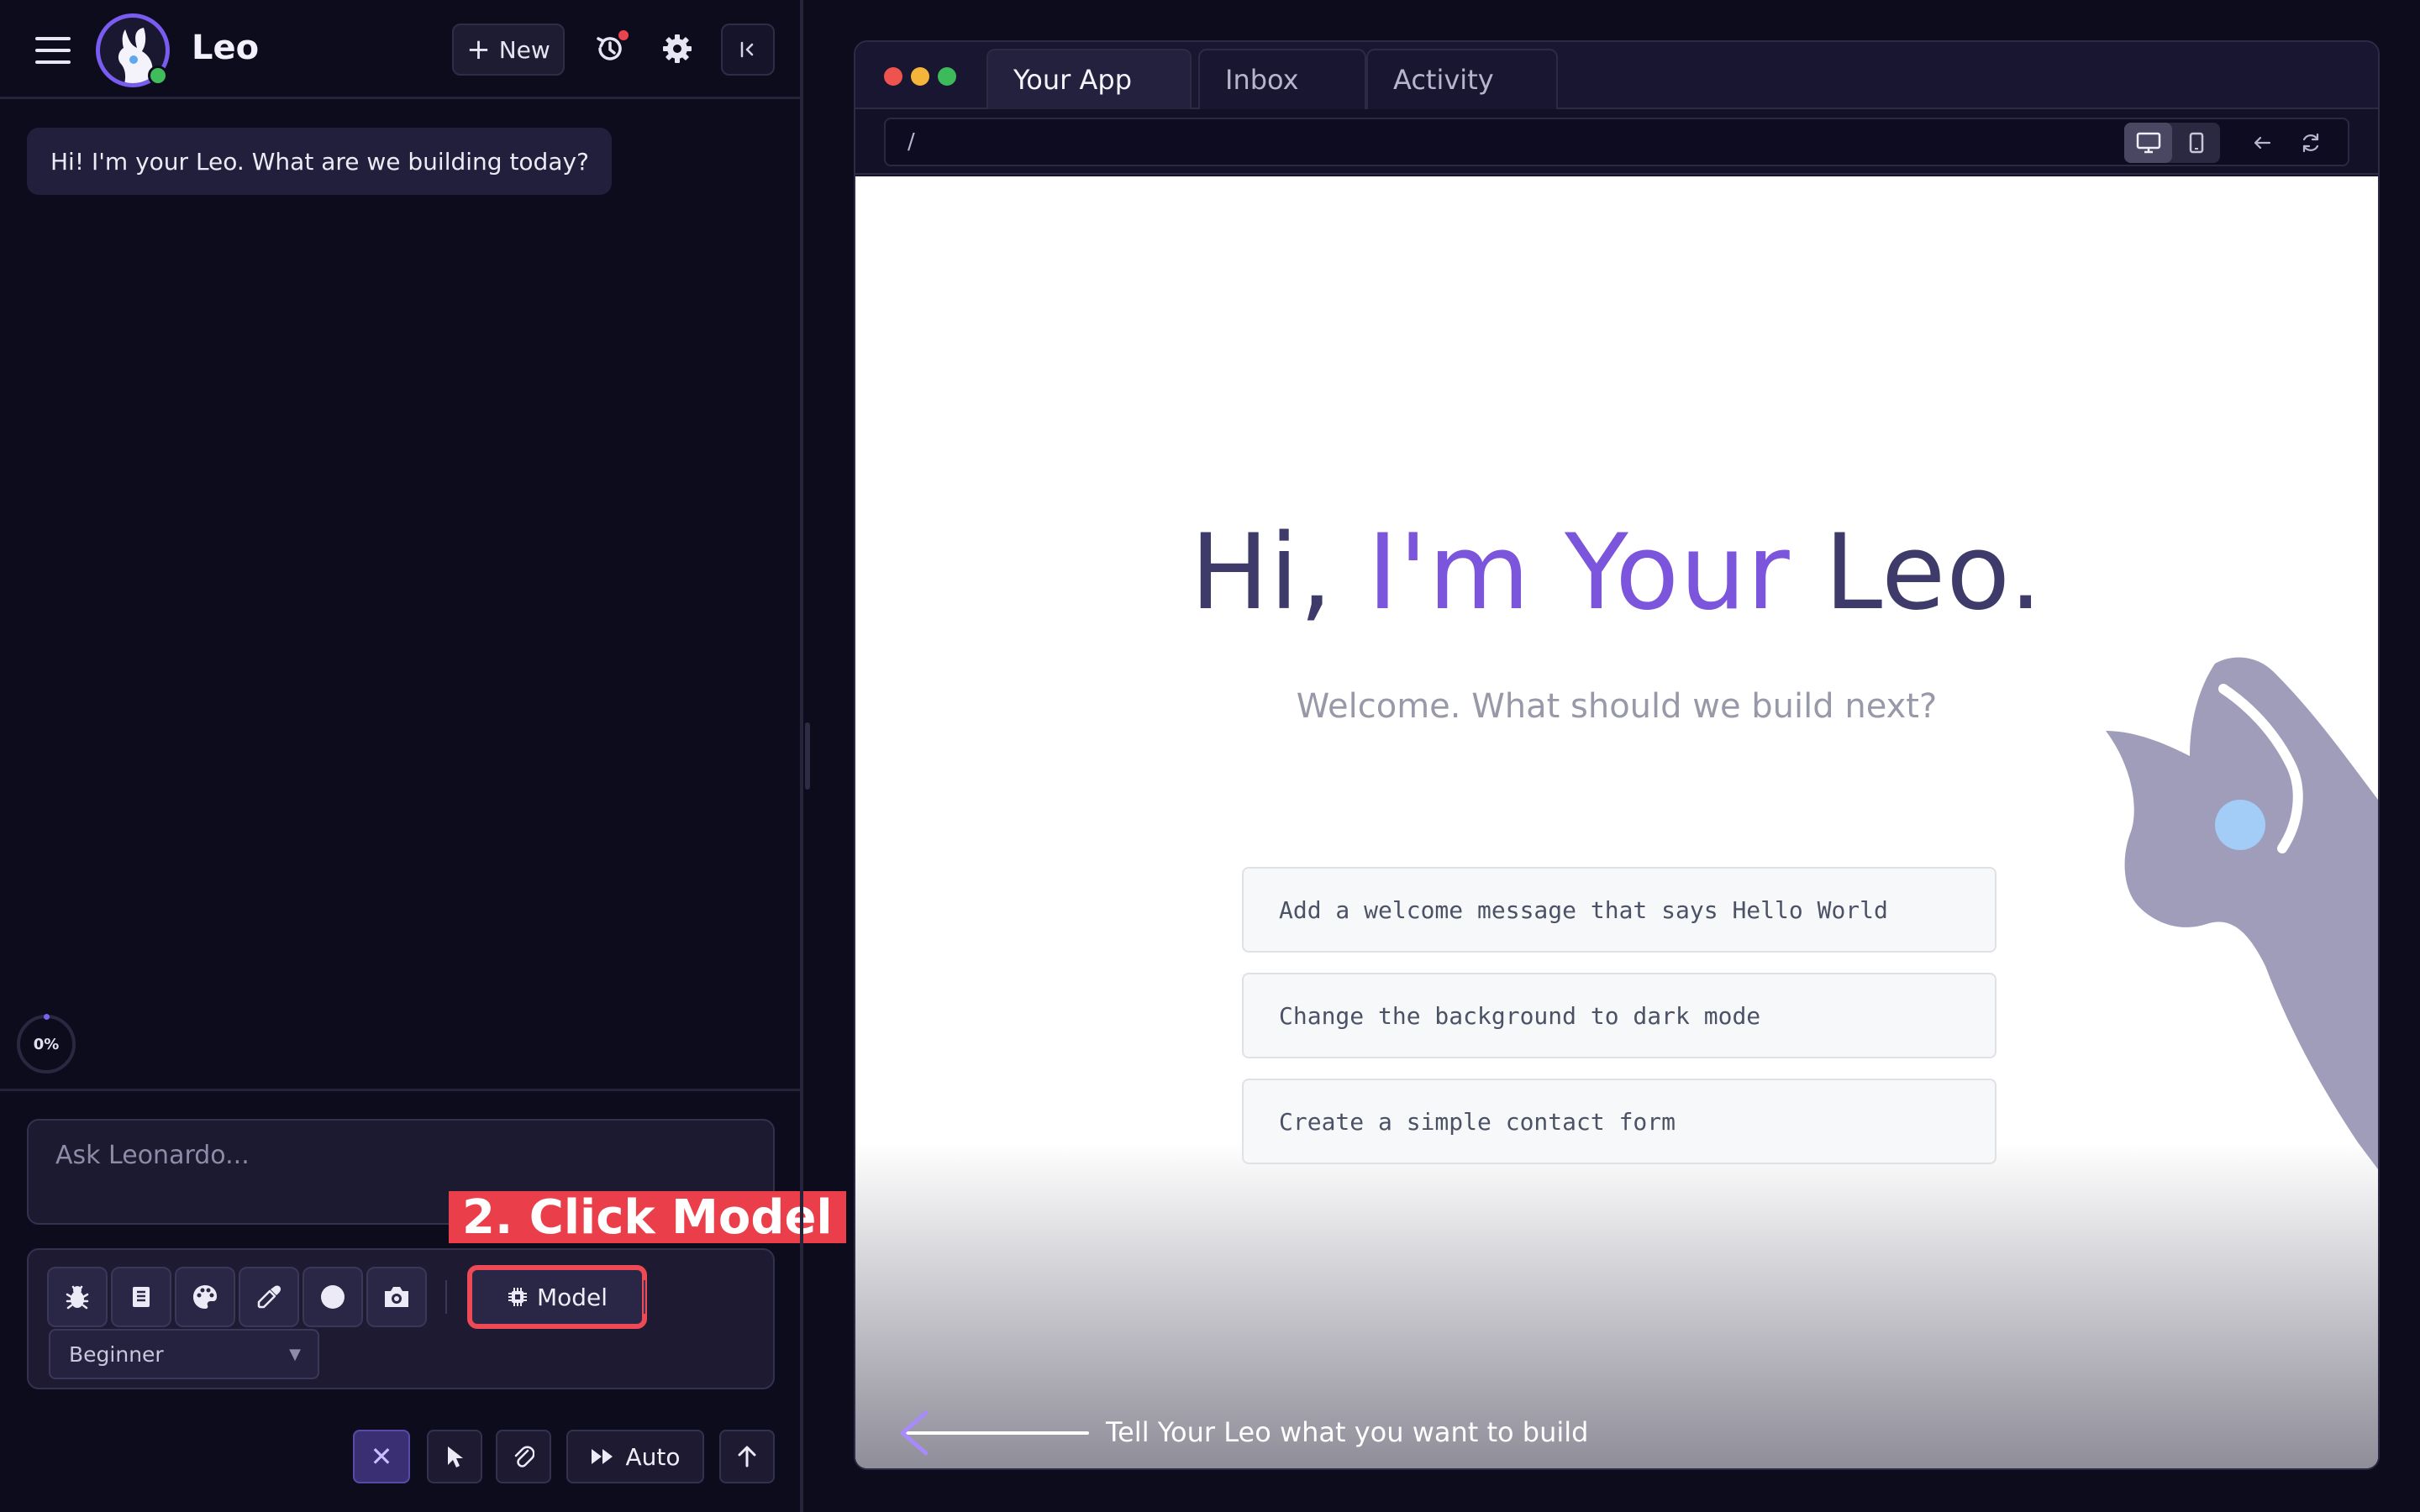  I want to click on resize-handle, so click(808, 756).